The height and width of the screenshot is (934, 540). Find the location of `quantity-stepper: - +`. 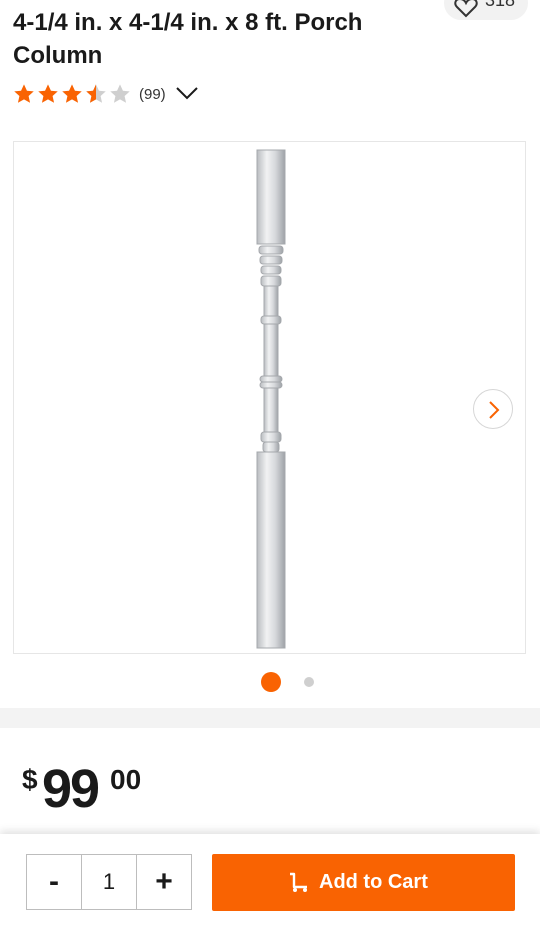

quantity-stepper: - + is located at coordinates (109, 882).